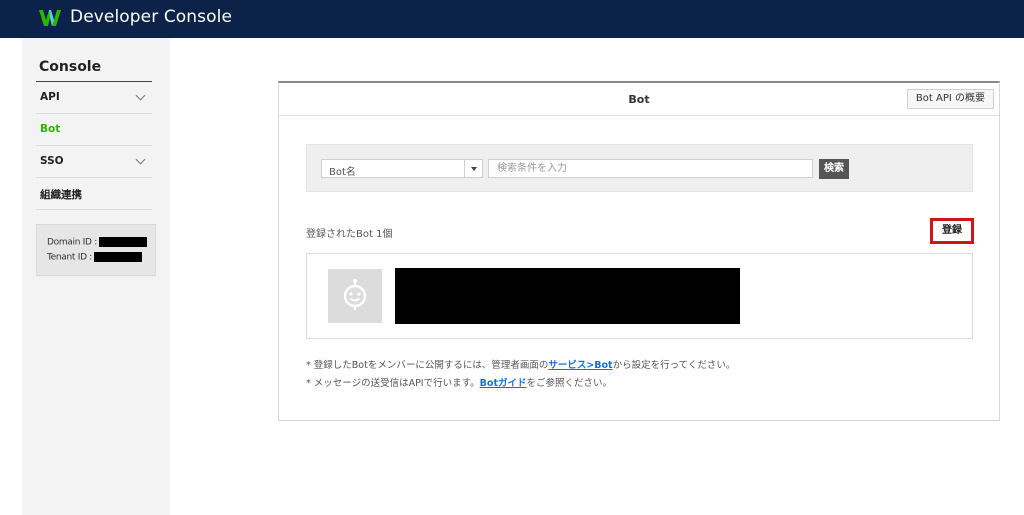  Describe the element at coordinates (393, 383) in the screenshot. I see `note-text: * メッセージの送受信はAPIで行います。` at that location.